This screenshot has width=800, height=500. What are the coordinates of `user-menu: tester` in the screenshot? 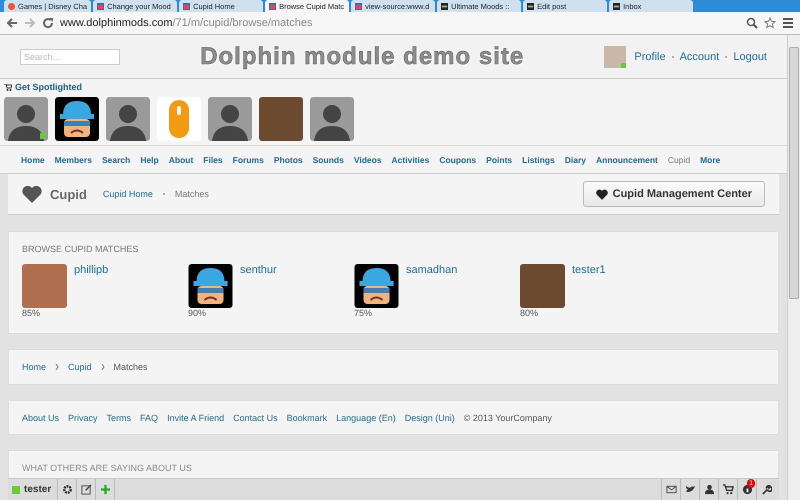 It's located at (35, 489).